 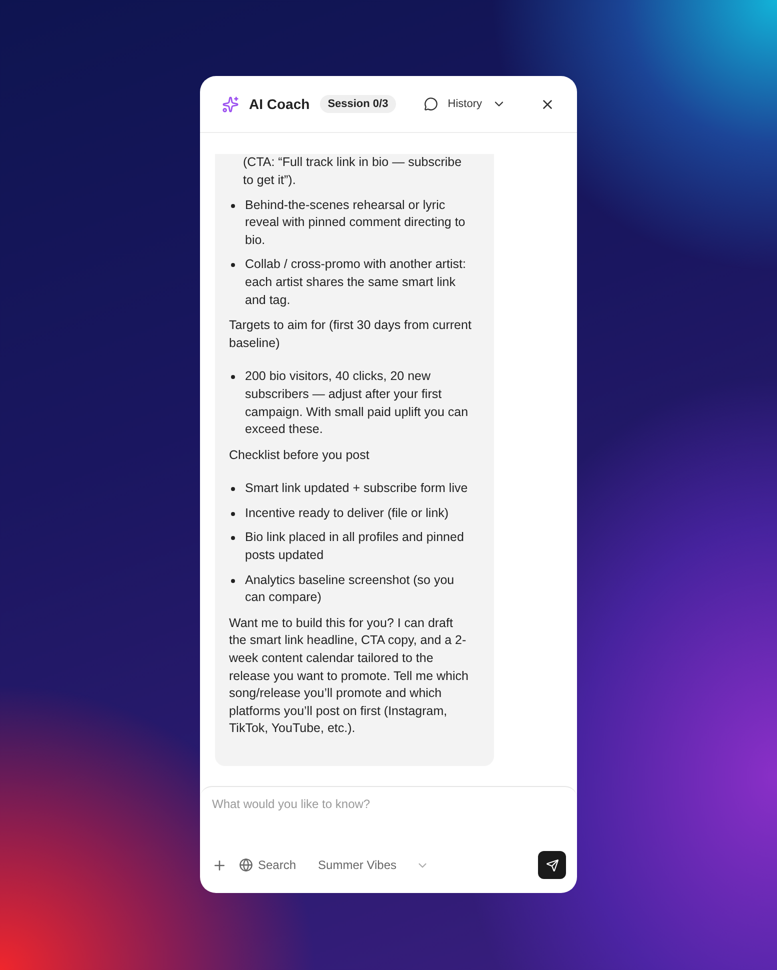 What do you see at coordinates (246, 865) in the screenshot?
I see `globe-icon` at bounding box center [246, 865].